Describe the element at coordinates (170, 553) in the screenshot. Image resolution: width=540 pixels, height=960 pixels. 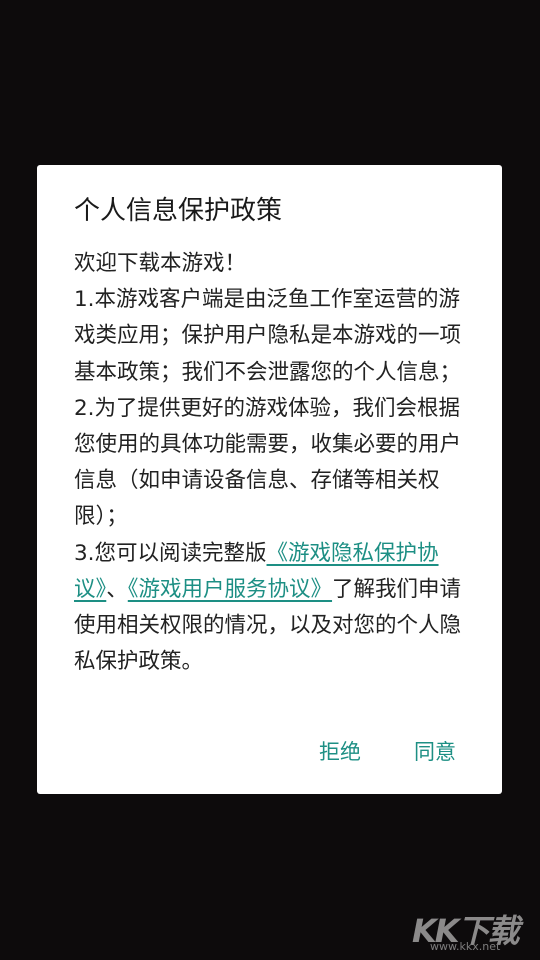
I see `policy-paragraph-3-prefix: 3.您可以阅读完整版` at that location.